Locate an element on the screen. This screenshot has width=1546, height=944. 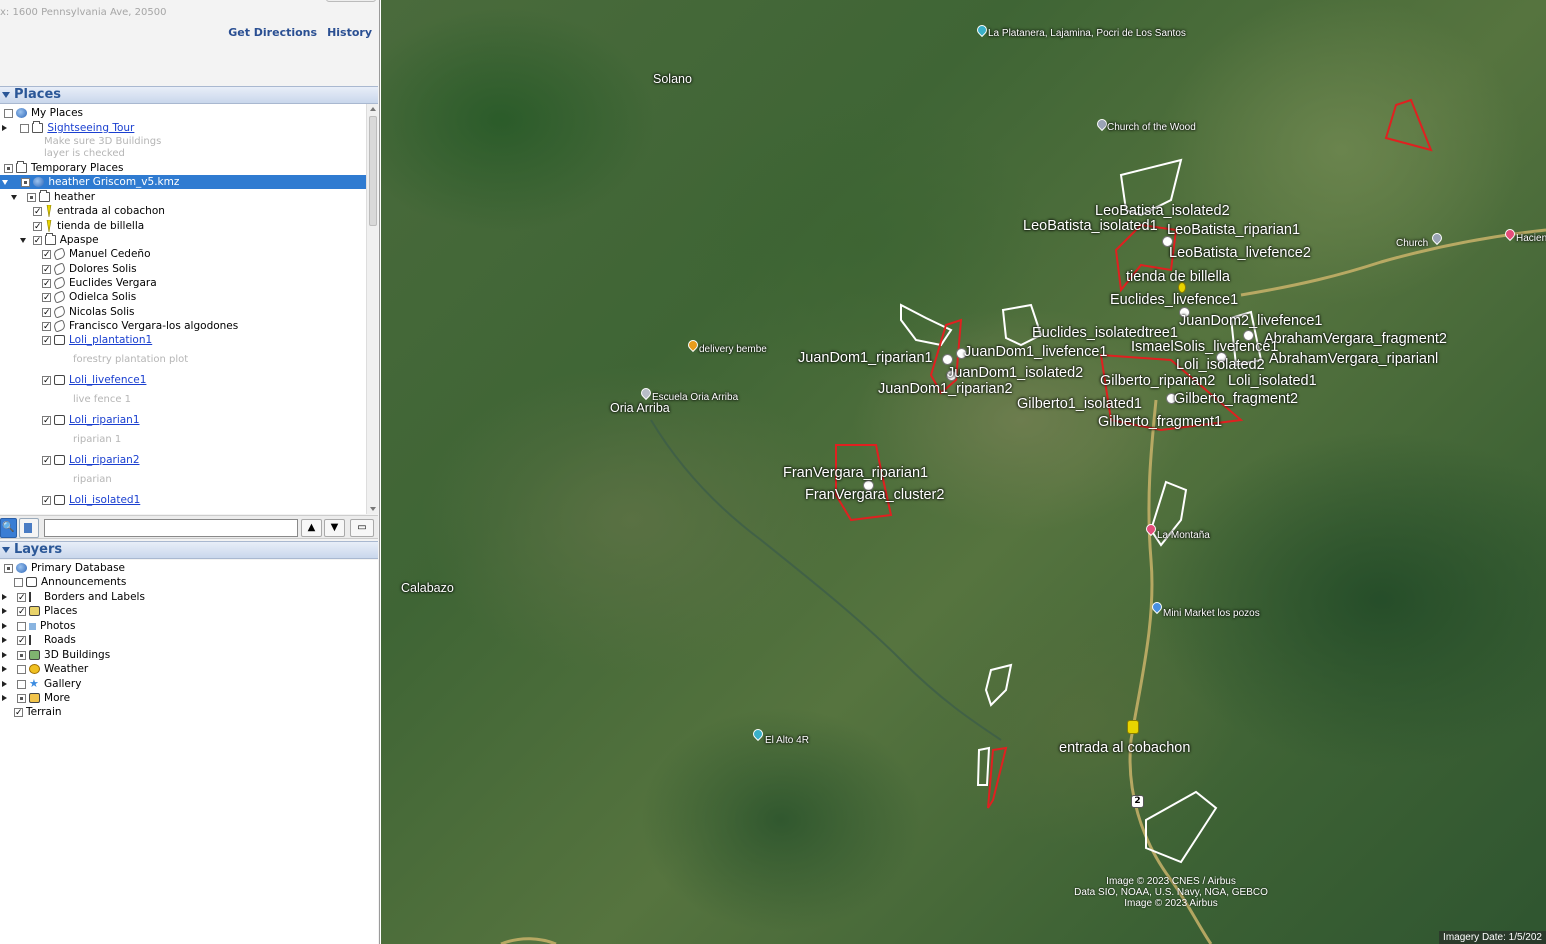
search-button is located at coordinates (351, 1).